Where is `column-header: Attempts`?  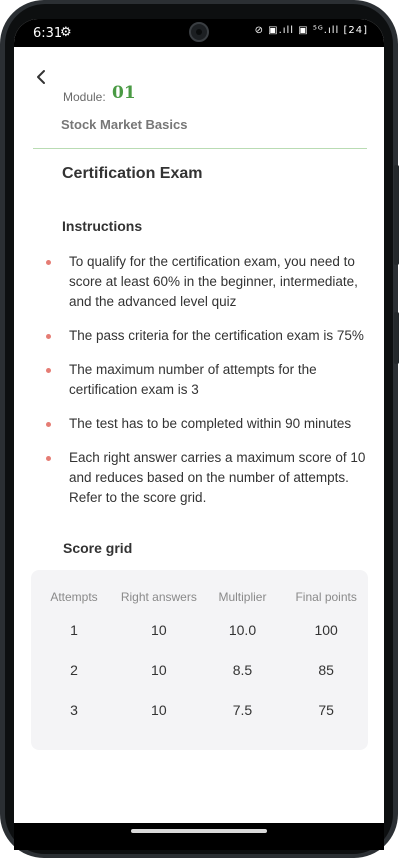
column-header: Attempts is located at coordinates (74, 597).